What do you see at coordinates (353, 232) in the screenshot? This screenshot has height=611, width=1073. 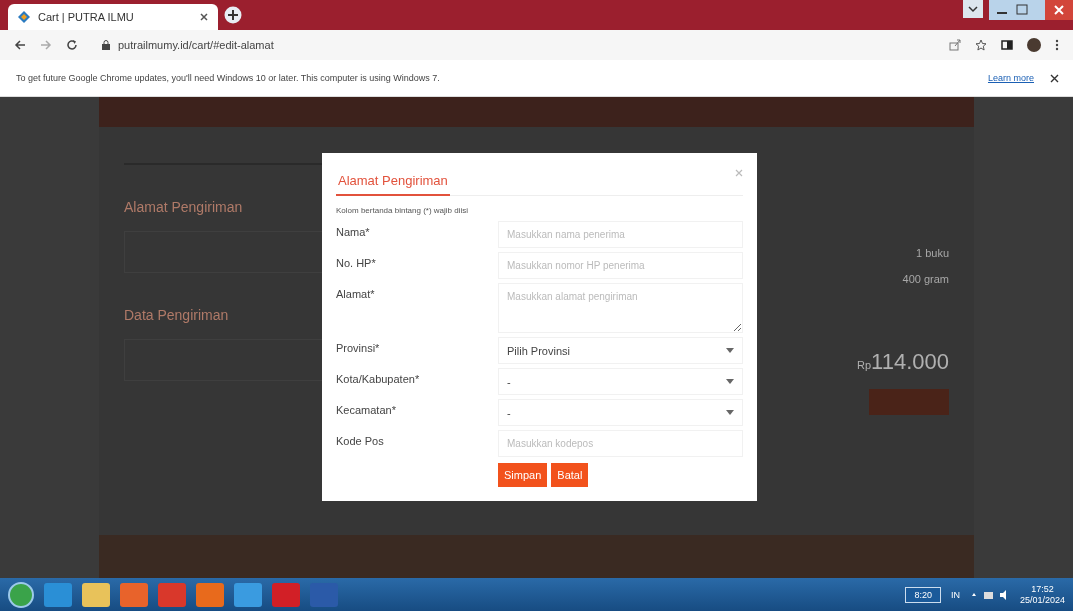 I see `field-label: Nama*` at bounding box center [353, 232].